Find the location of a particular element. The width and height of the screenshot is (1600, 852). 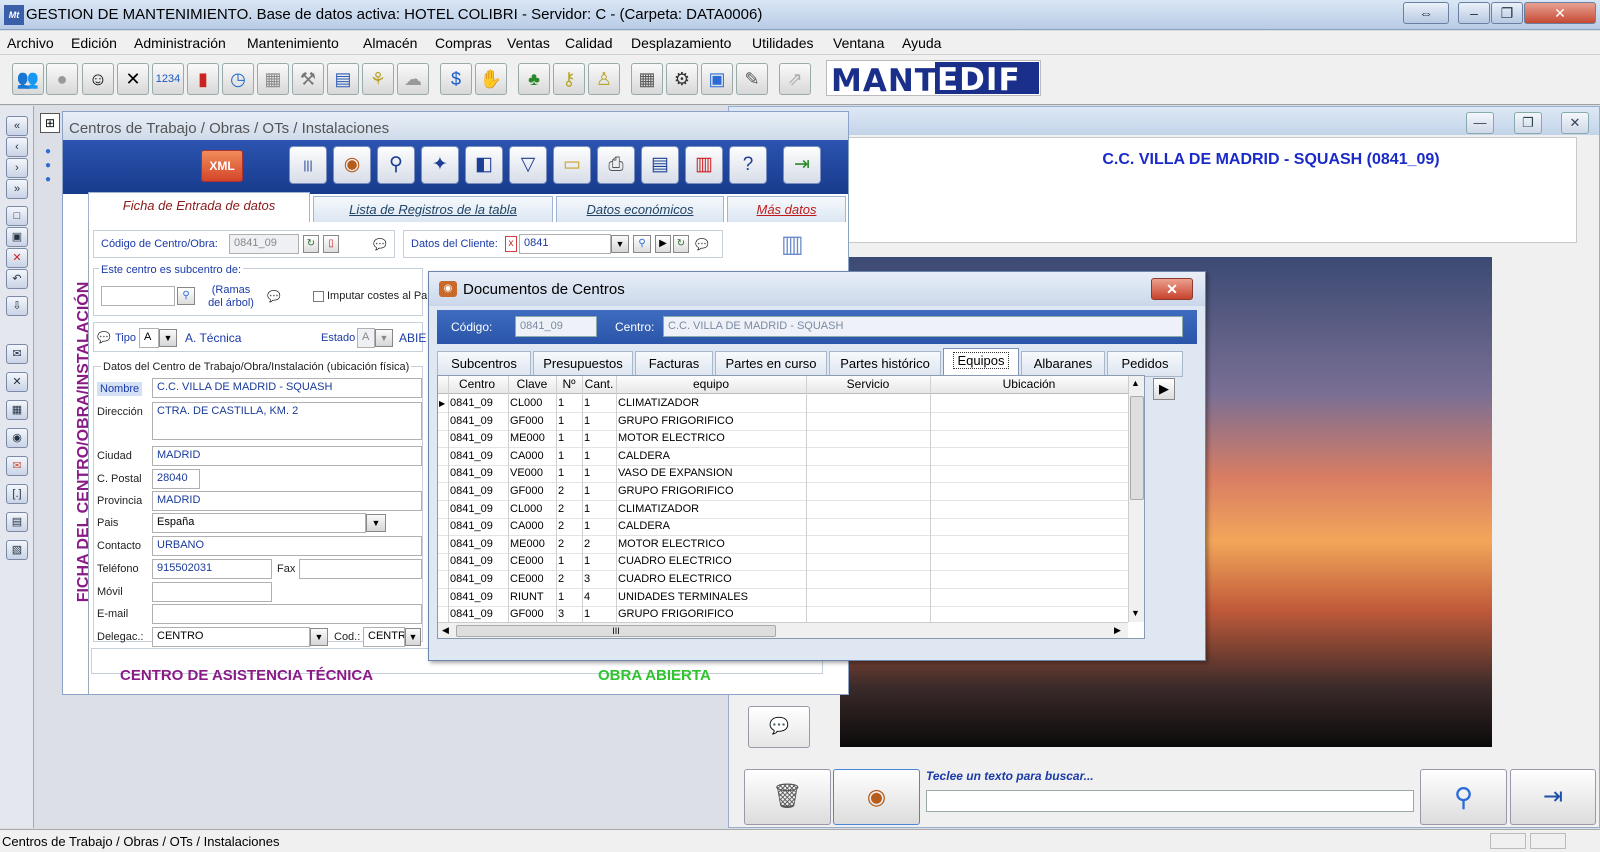

table-row: ▶ 0841_09 CL000 1 1 CLIMATIZADOR is located at coordinates (783, 404).